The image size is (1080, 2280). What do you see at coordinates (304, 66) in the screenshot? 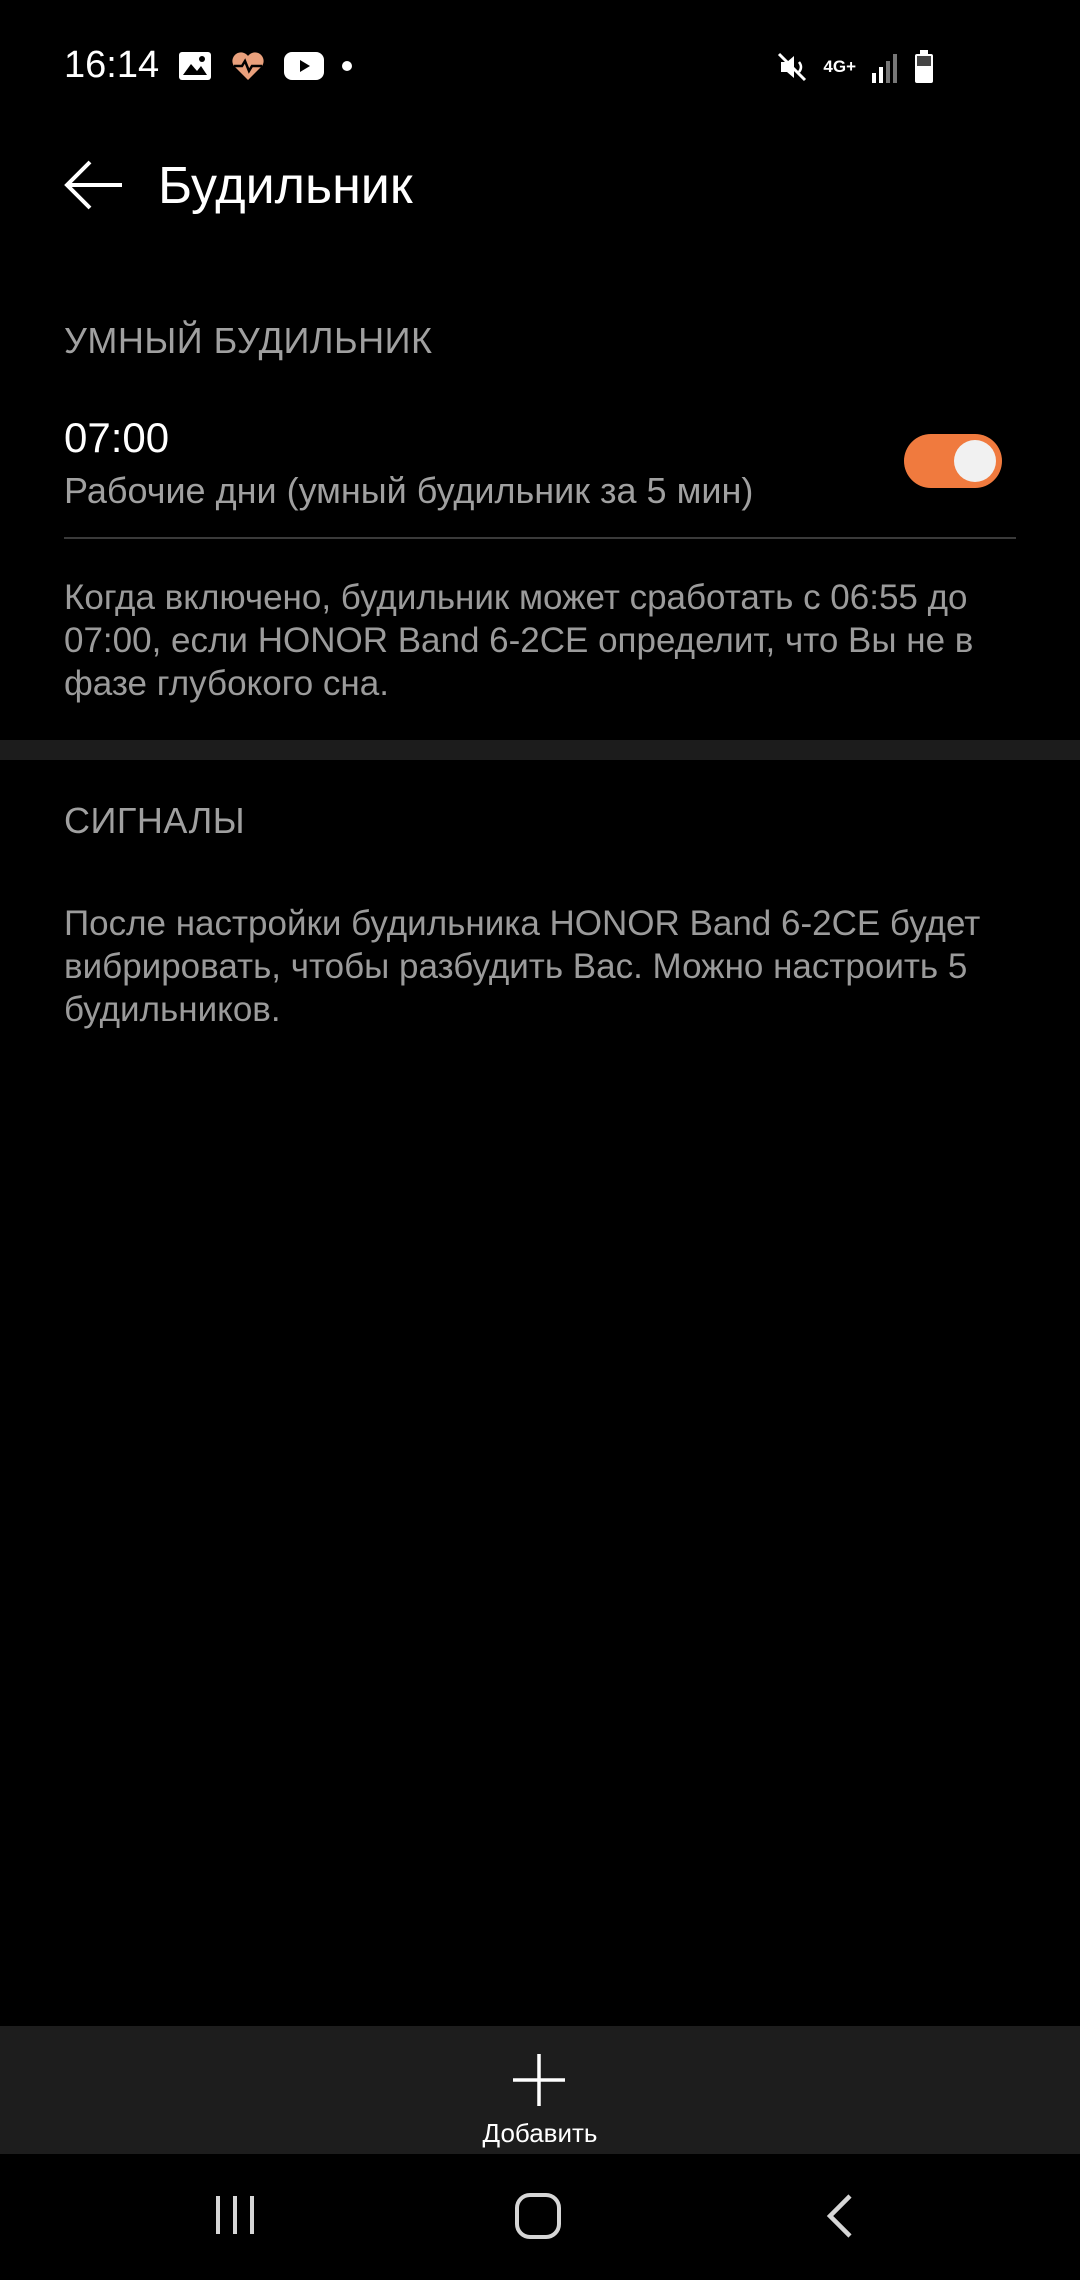
I see `youtube-icon` at bounding box center [304, 66].